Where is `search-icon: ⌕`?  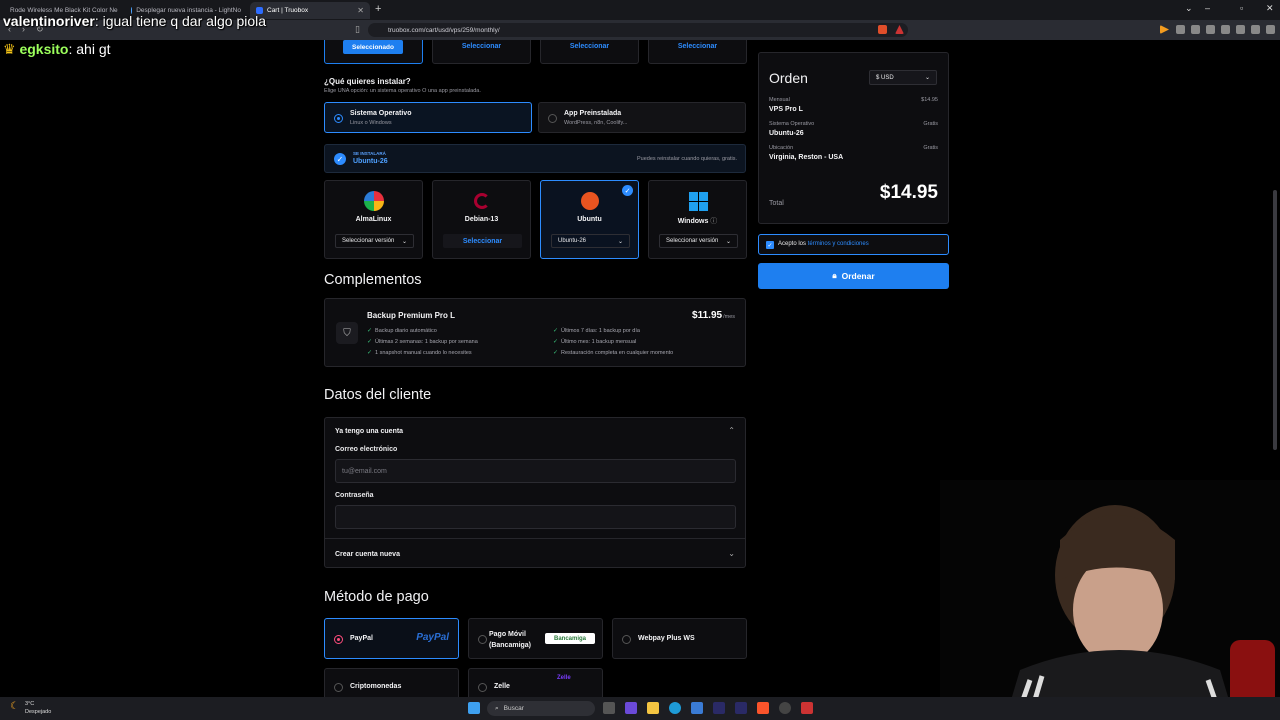 search-icon: ⌕ is located at coordinates (497, 708).